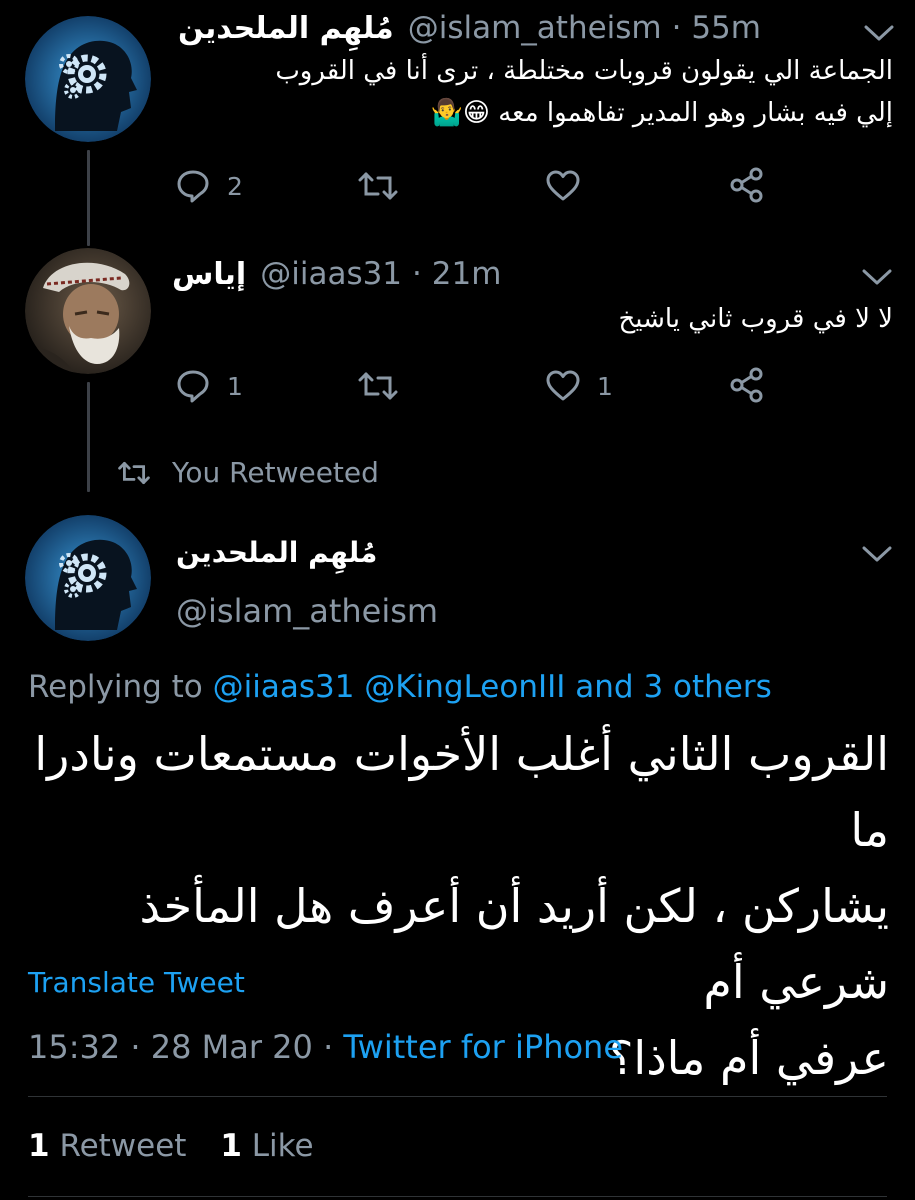 The width and height of the screenshot is (915, 1200). I want to click on replying-links: @iiaas31 @KingLeonIII and 3 others, so click(492, 687).